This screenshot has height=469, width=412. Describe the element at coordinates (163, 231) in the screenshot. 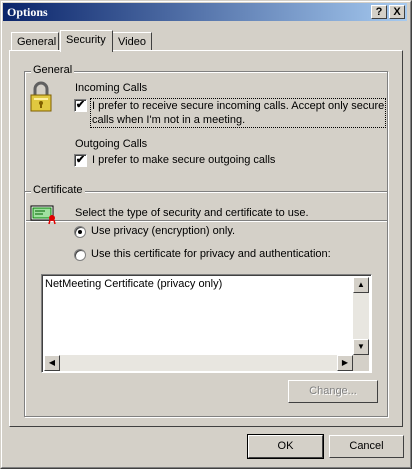

I see `privacy-only-label: Use privacy (encryption) only.` at that location.